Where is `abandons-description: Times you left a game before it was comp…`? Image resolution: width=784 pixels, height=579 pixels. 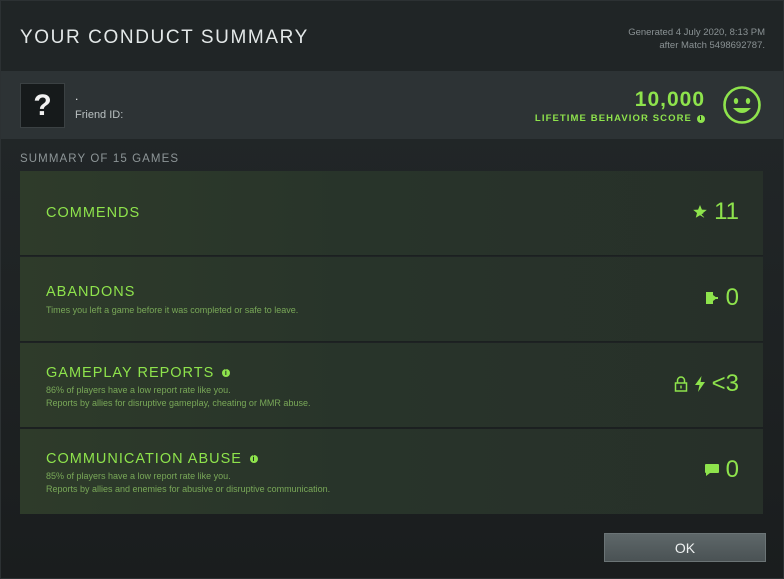 abandons-description: Times you left a game before it was comp… is located at coordinates (172, 310).